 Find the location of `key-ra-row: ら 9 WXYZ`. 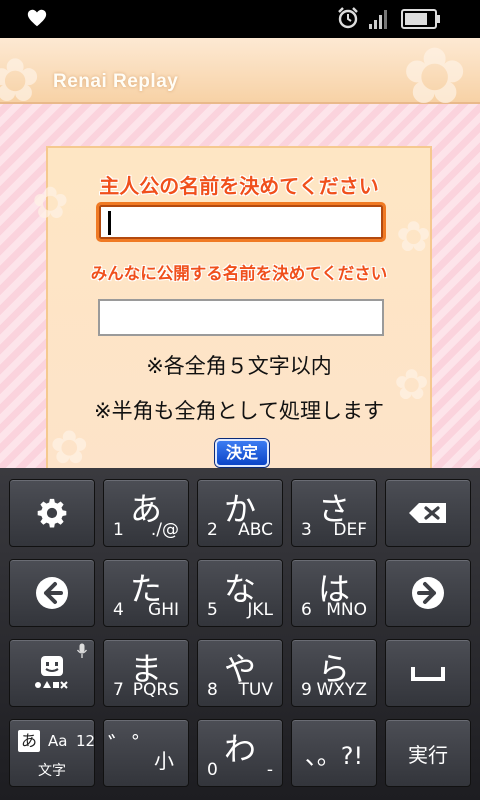

key-ra-row: ら 9 WXYZ is located at coordinates (334, 673).